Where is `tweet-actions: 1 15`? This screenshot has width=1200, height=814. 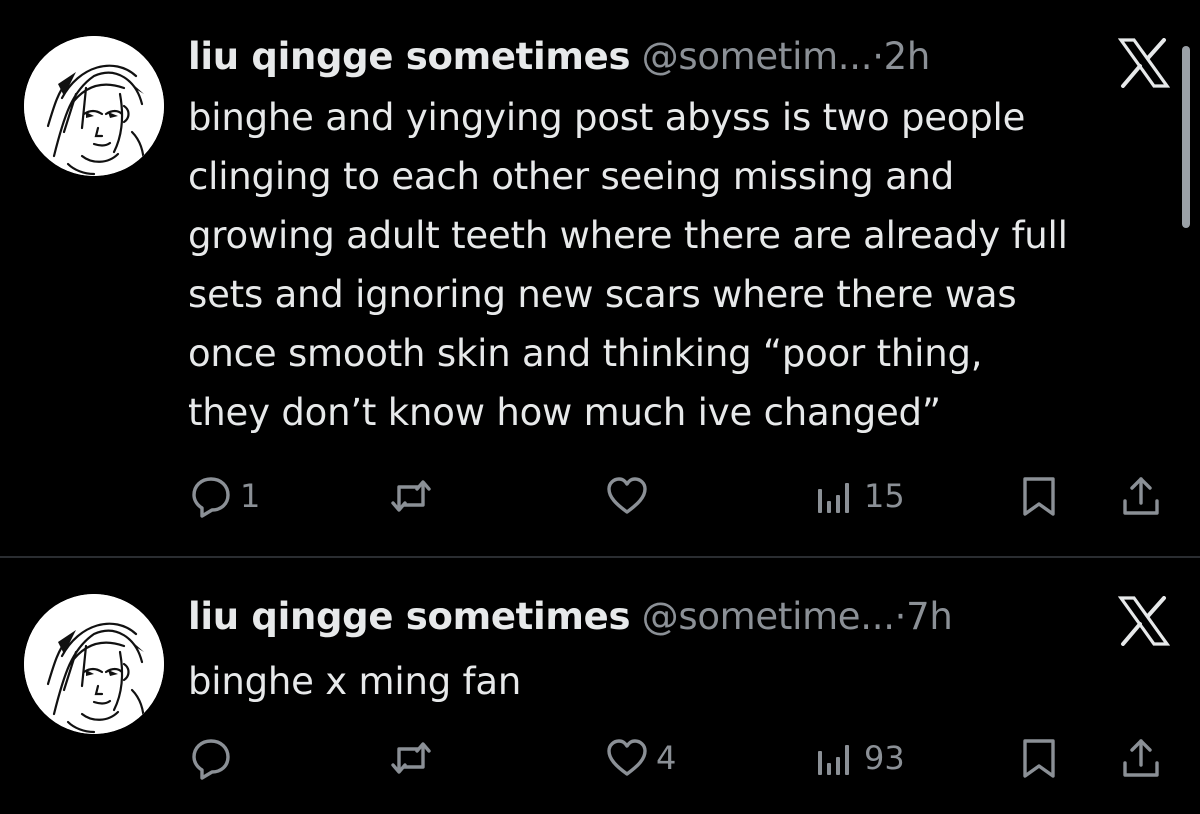
tweet-actions: 1 15 is located at coordinates (600, 496).